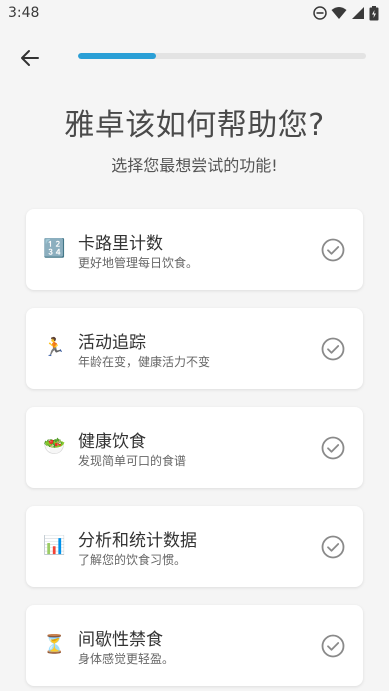  I want to click on page-title: 雅卓该如何帮助您?, so click(194, 125).